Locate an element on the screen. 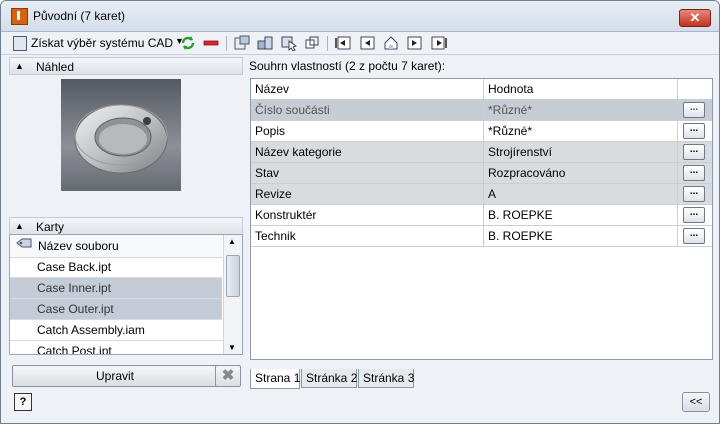  list-item: Case Inner.ipt is located at coordinates (116, 288).